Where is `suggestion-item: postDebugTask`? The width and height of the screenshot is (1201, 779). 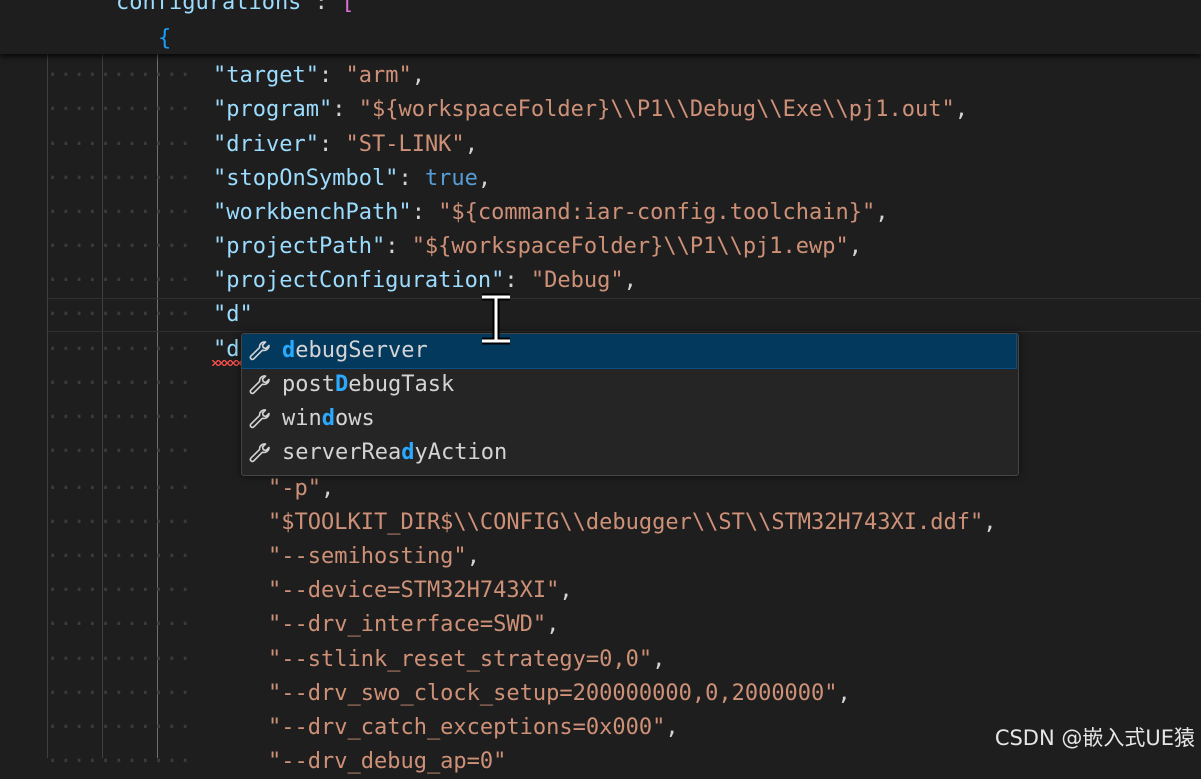
suggestion-item: postDebugTask is located at coordinates (629, 385).